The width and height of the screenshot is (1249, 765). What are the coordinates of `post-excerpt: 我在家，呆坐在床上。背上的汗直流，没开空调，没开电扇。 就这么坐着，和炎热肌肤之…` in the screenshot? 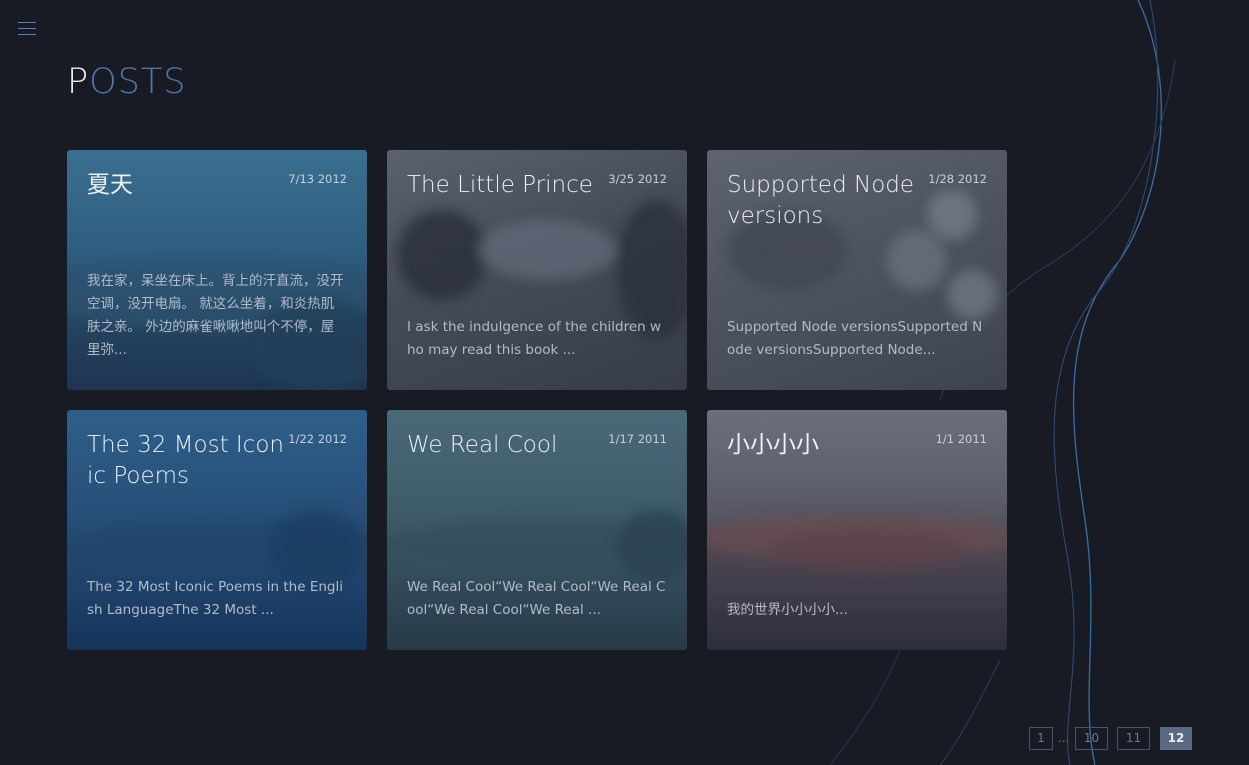 It's located at (215, 315).